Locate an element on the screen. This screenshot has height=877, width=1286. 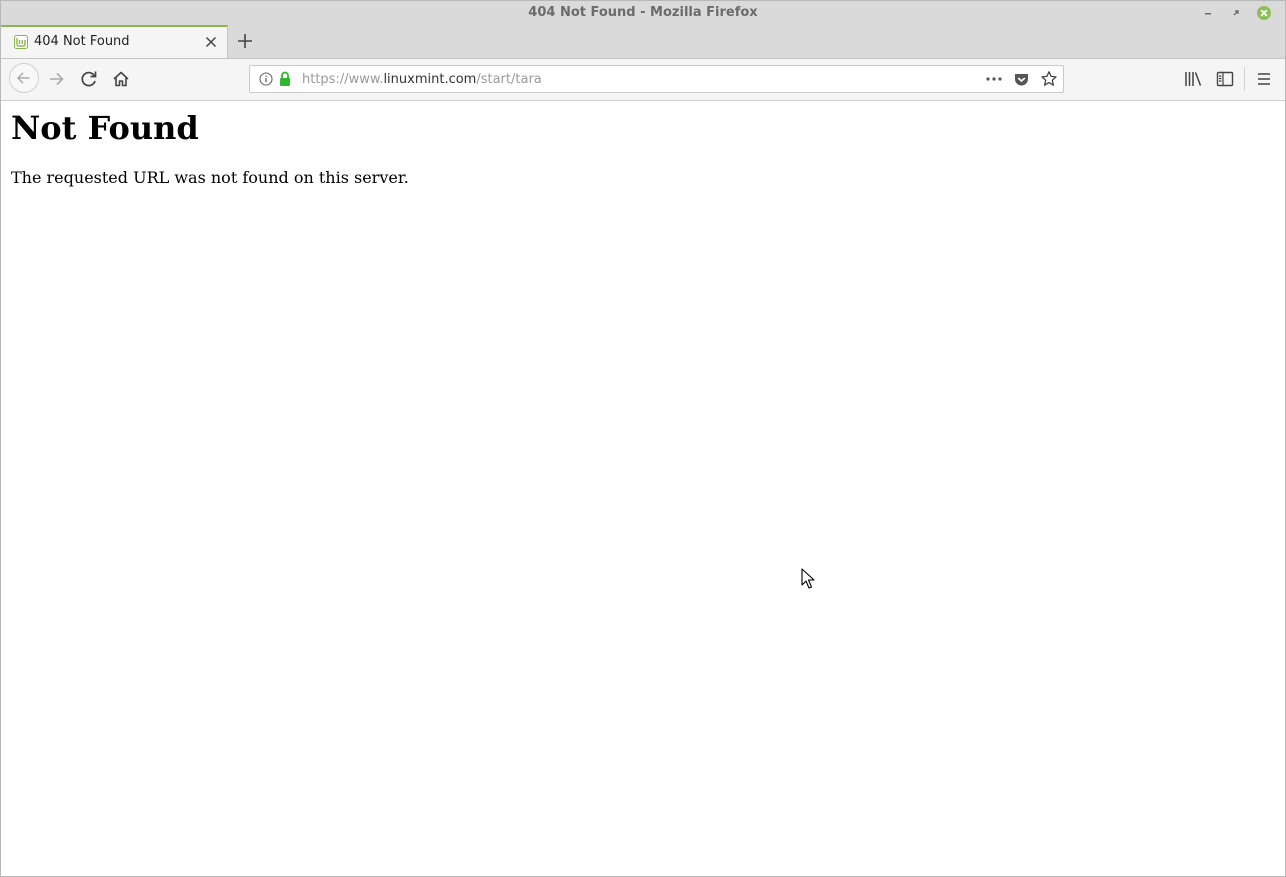
lock-icon is located at coordinates (285, 79).